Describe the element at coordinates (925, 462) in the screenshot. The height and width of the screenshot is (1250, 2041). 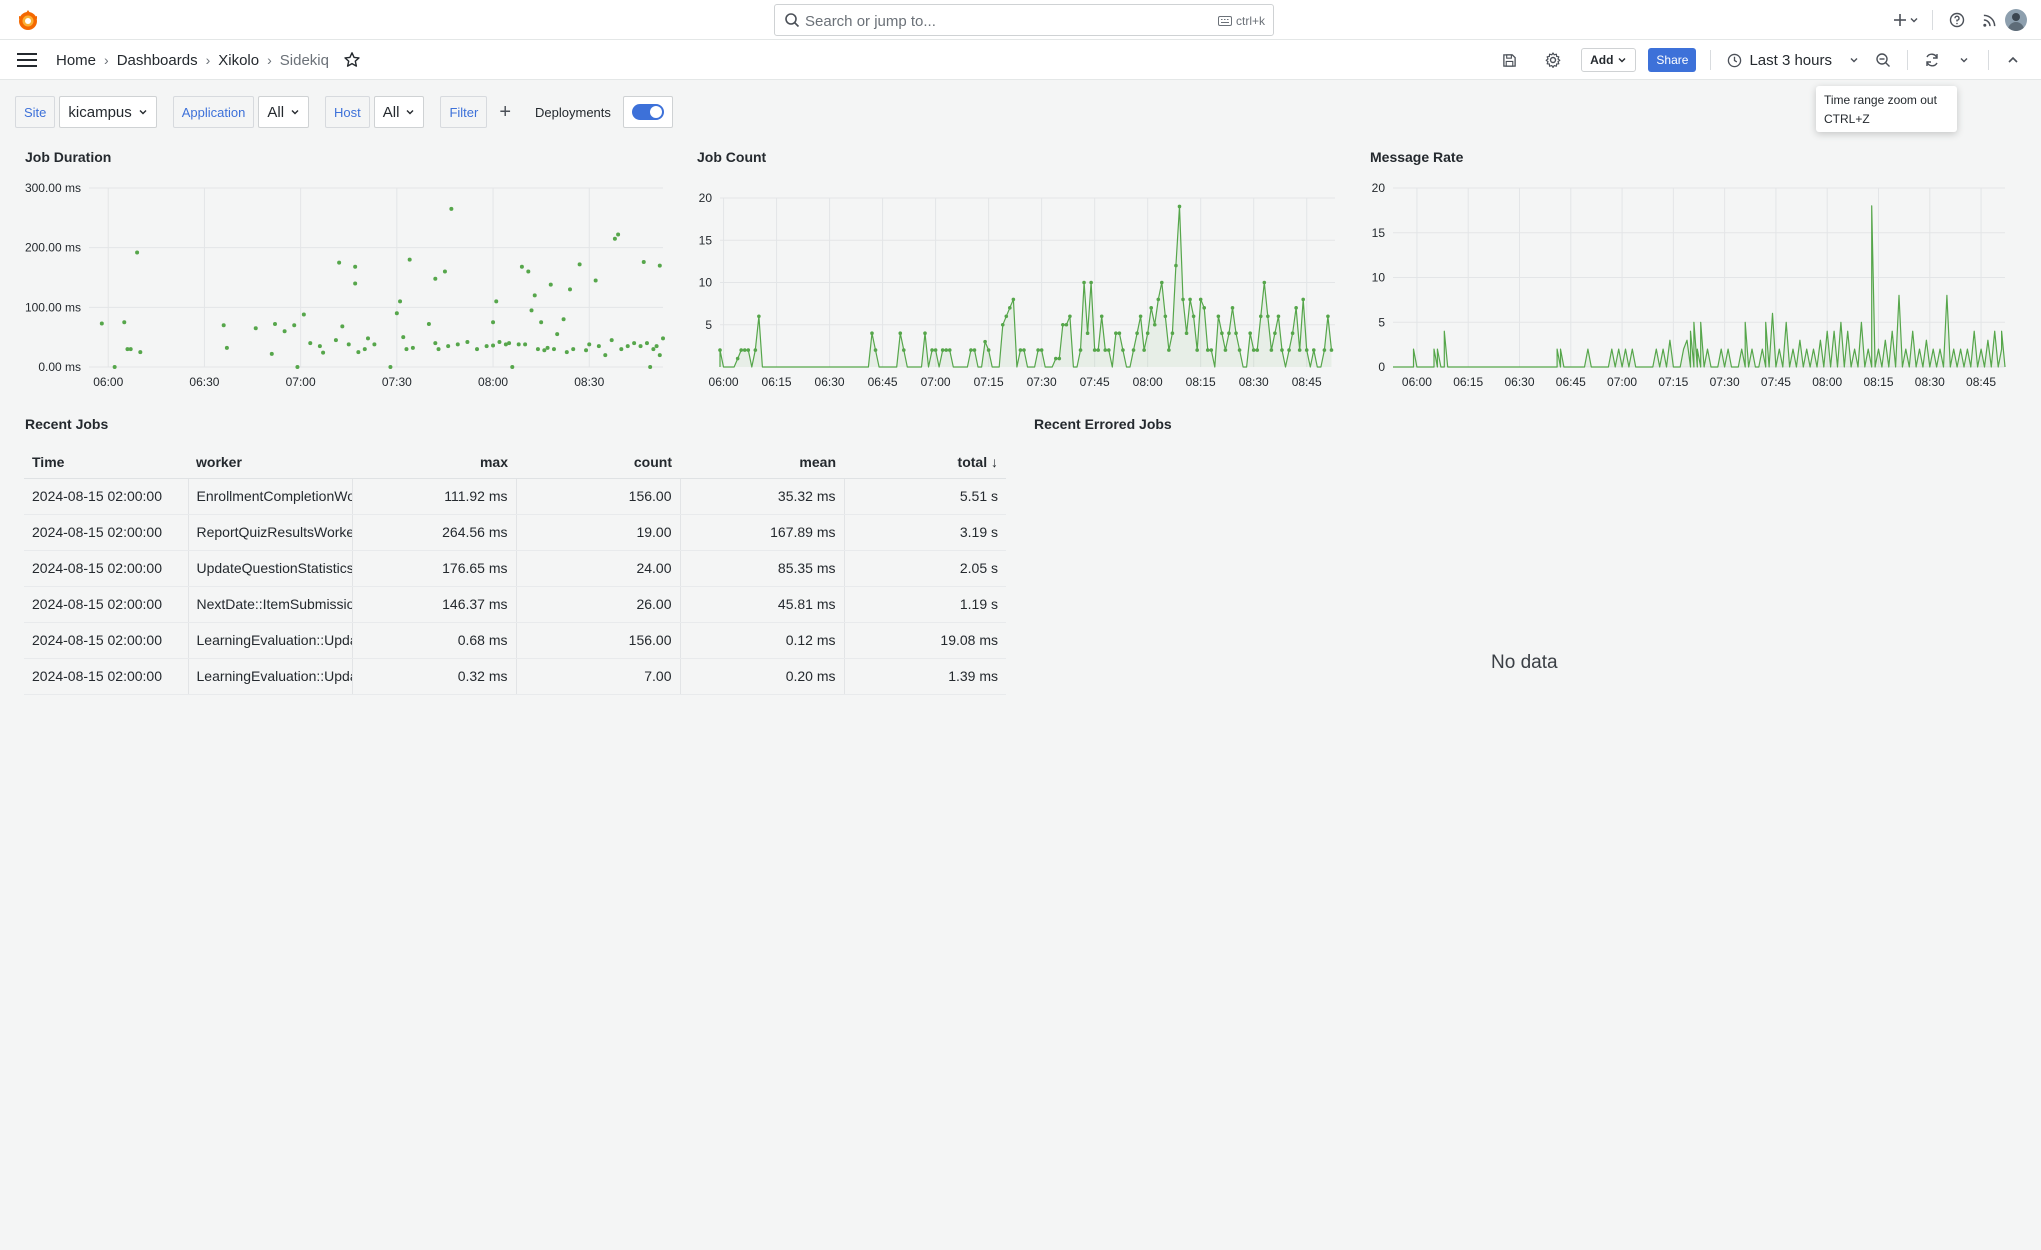
I see `column-header-total: total ↓` at that location.